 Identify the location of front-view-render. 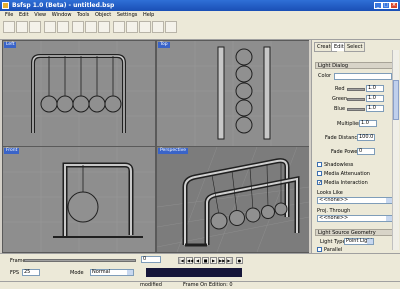
(79, 199).